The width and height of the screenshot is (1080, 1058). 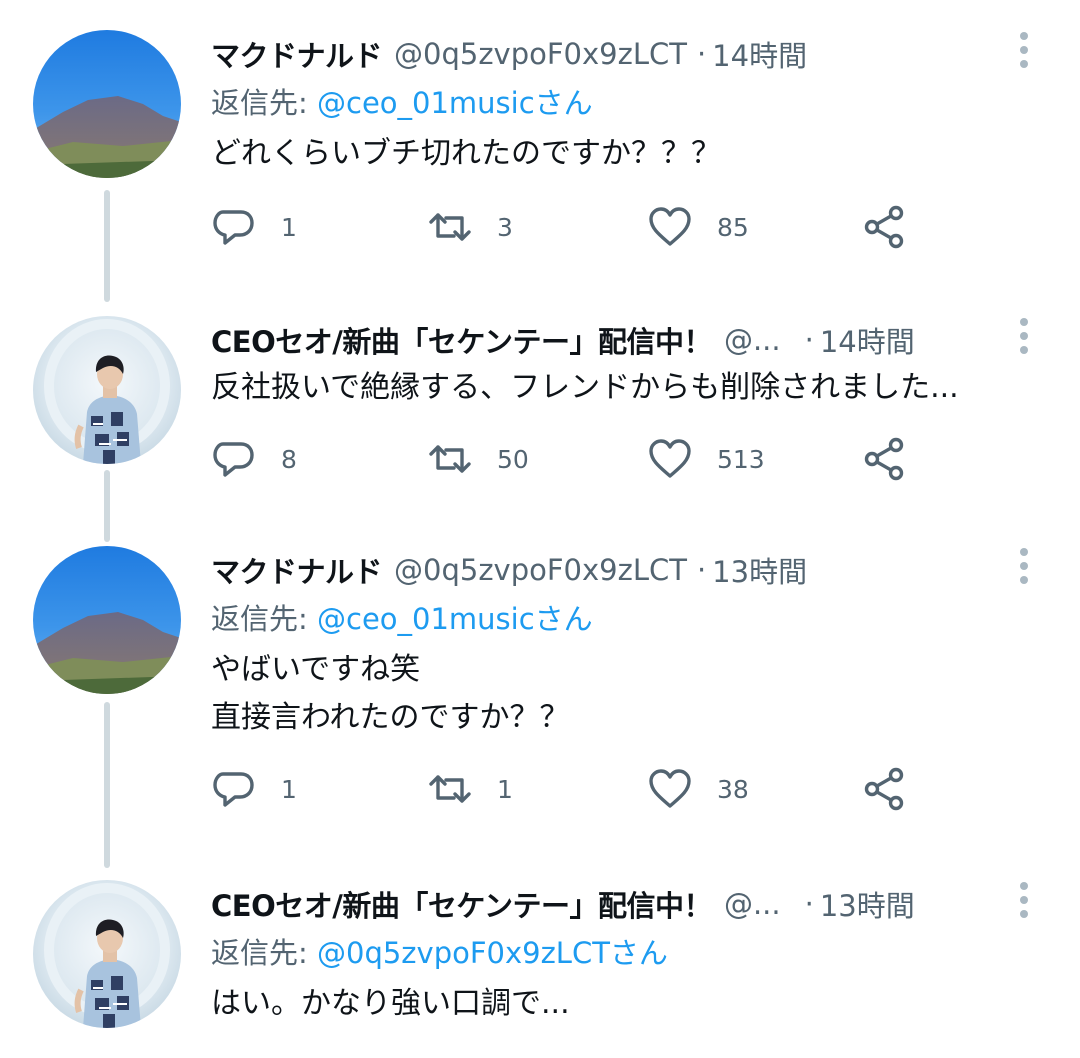 I want to click on action-bar: 1 3 85, so click(x=571, y=227).